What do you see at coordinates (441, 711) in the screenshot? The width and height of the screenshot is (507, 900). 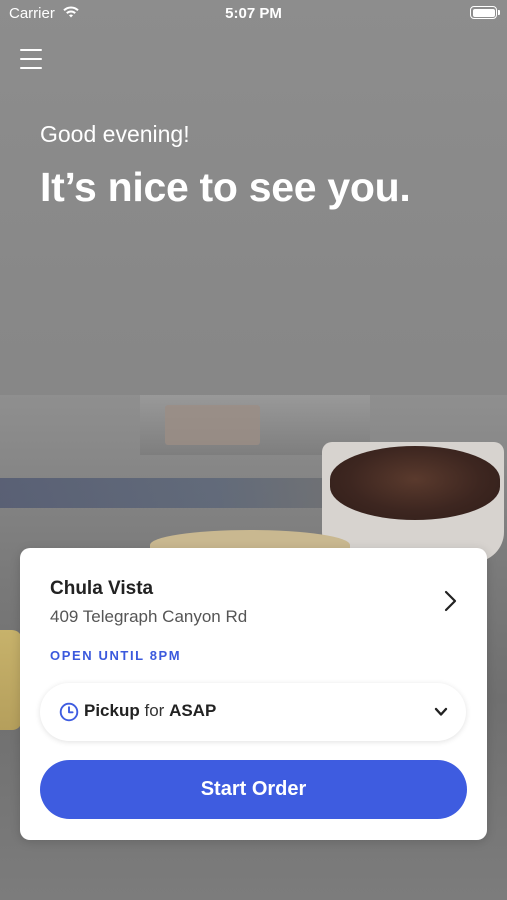 I see `chevron-down-icon` at bounding box center [441, 711].